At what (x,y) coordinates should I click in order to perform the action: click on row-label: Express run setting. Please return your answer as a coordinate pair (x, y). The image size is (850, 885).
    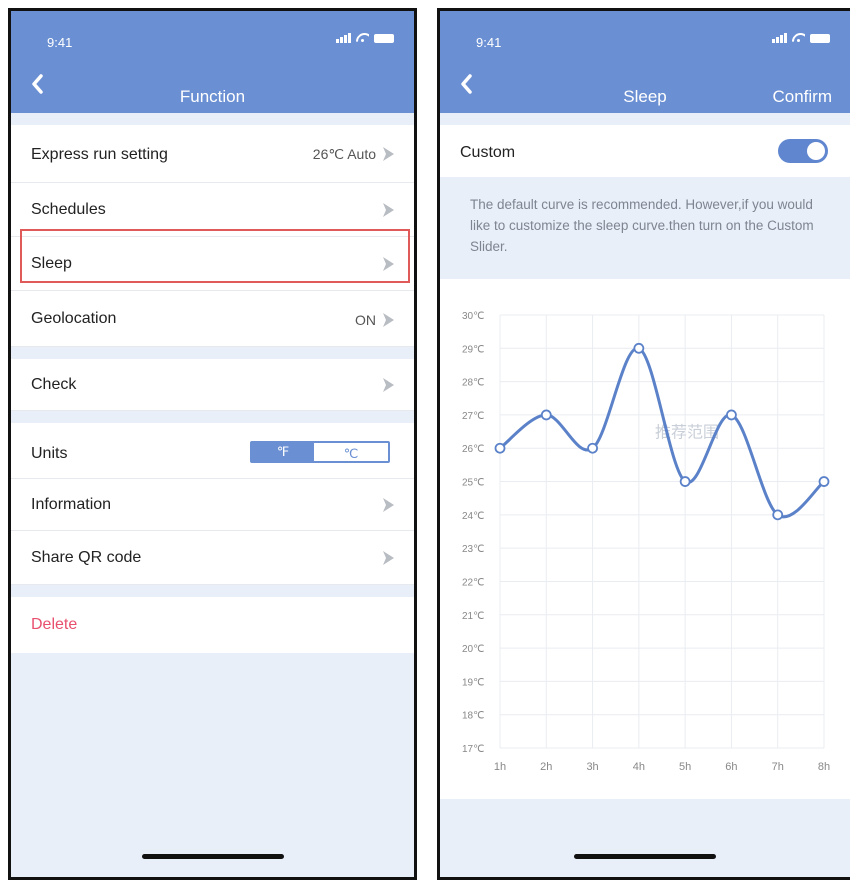
    Looking at the image, I should click on (99, 154).